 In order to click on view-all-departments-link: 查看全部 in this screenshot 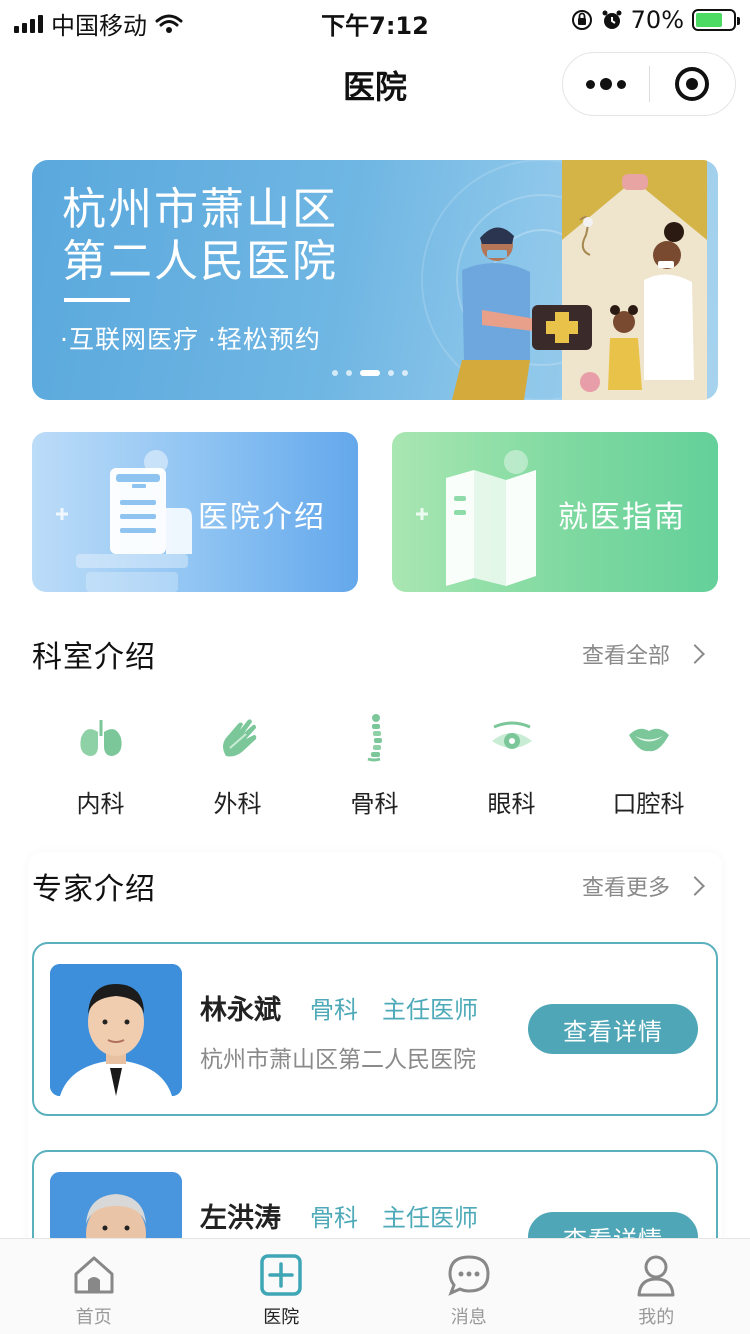, I will do `click(643, 654)`.